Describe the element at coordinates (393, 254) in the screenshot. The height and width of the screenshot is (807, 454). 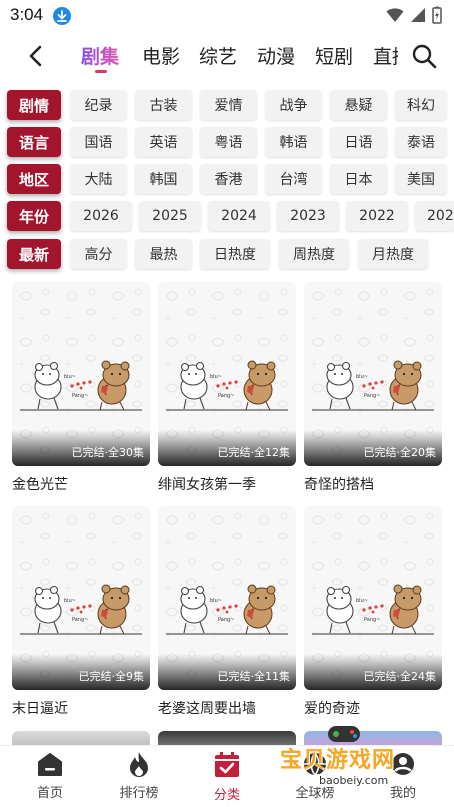
I see `filter-chip: 月热度` at that location.